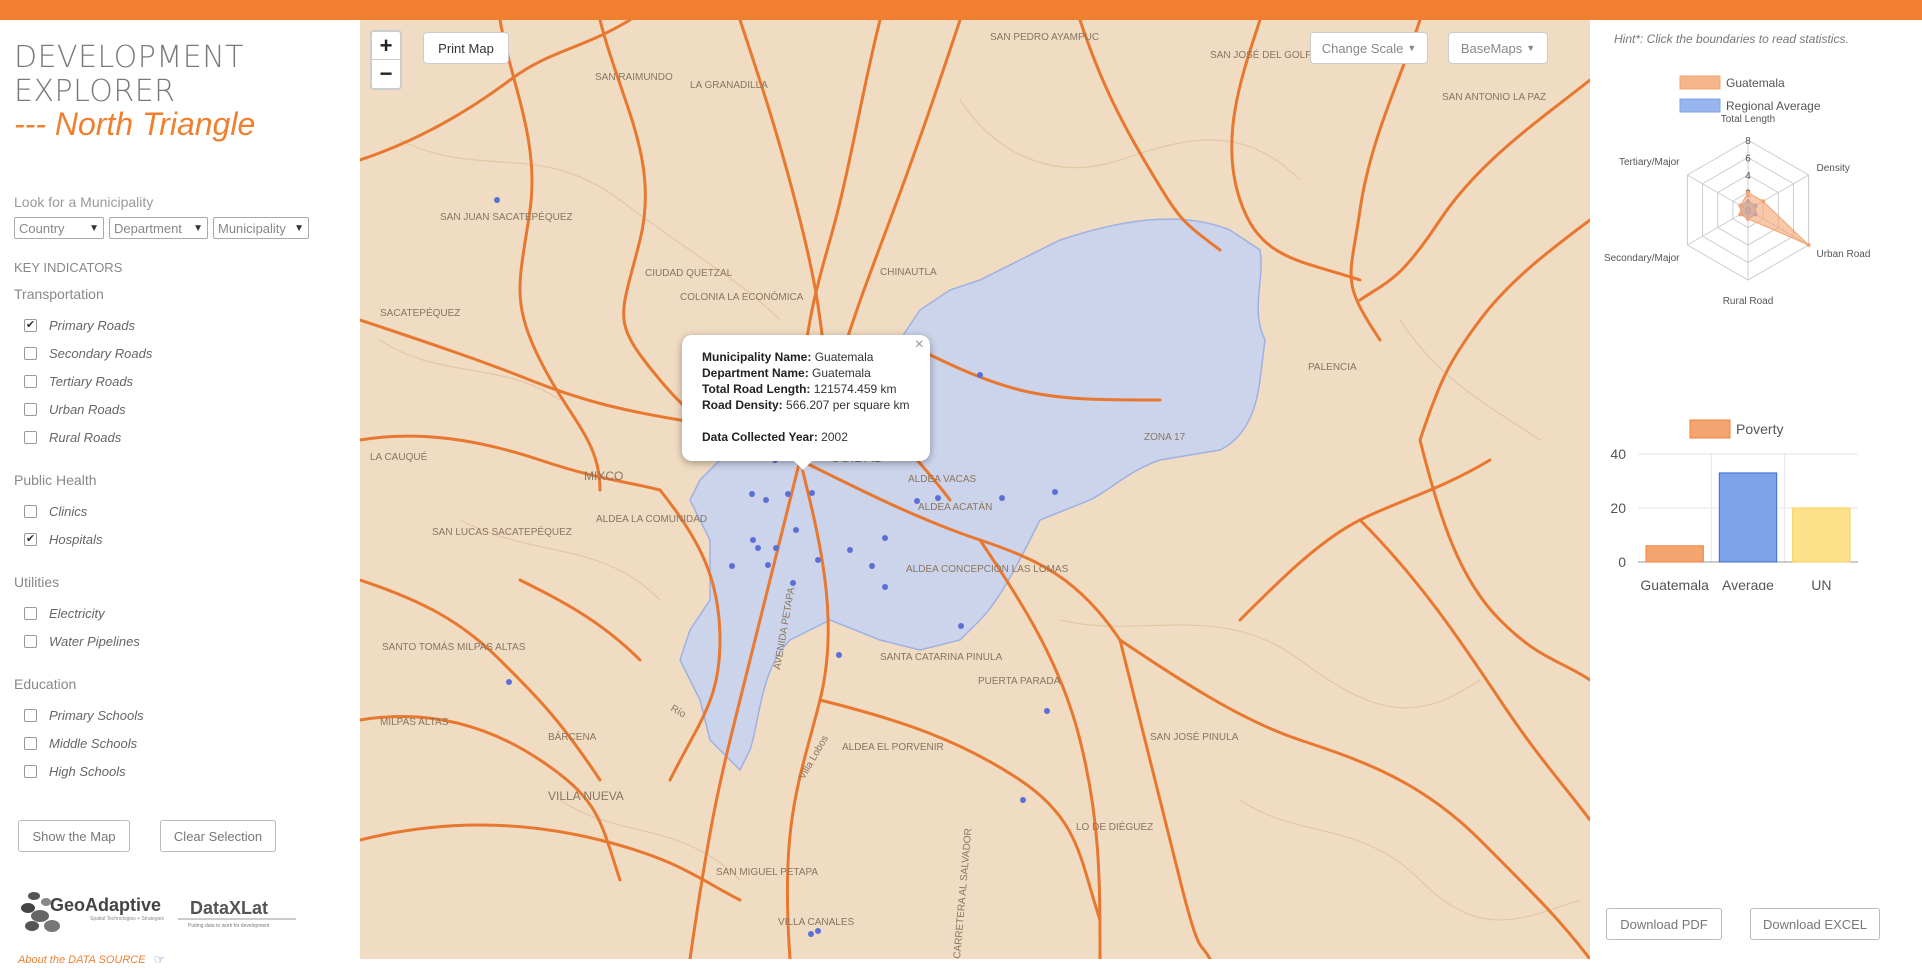  Describe the element at coordinates (85, 437) in the screenshot. I see `checkbox-label: Rural Roads` at that location.